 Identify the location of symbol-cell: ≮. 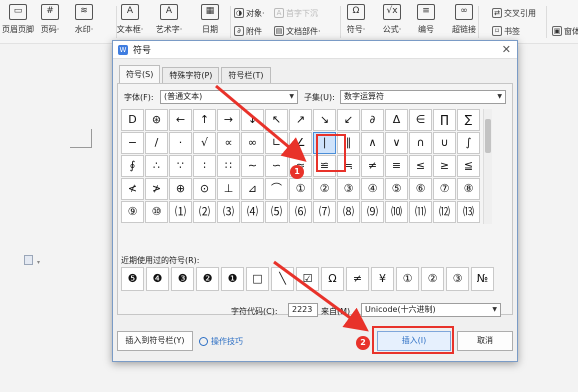
(132, 189).